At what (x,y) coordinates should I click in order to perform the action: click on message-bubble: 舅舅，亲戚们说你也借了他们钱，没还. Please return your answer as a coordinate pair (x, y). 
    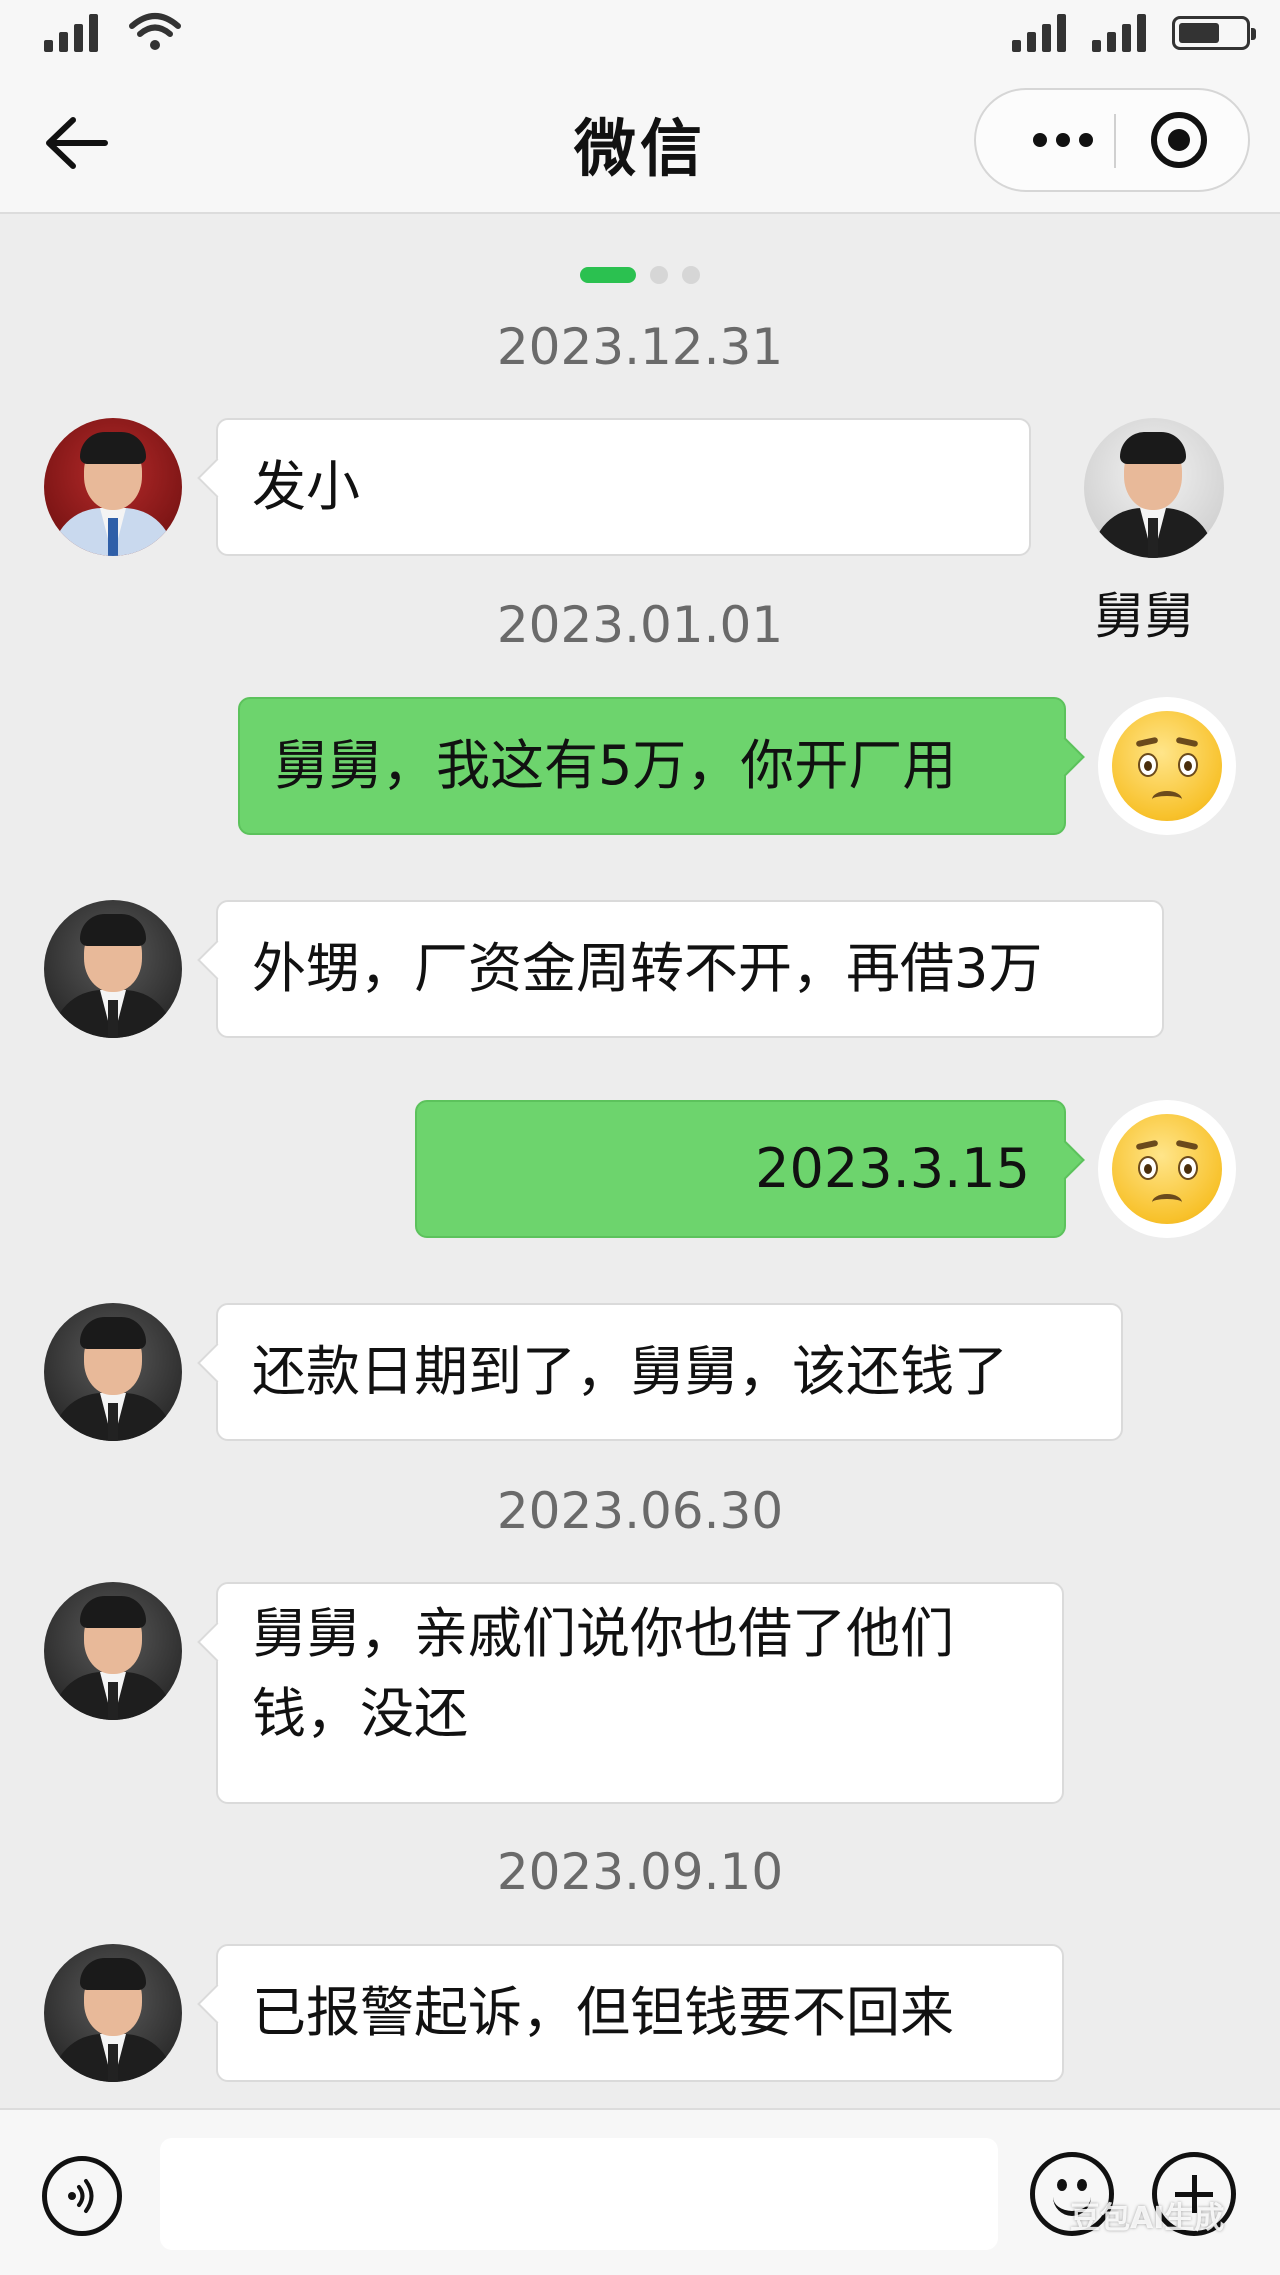
    Looking at the image, I should click on (640, 1693).